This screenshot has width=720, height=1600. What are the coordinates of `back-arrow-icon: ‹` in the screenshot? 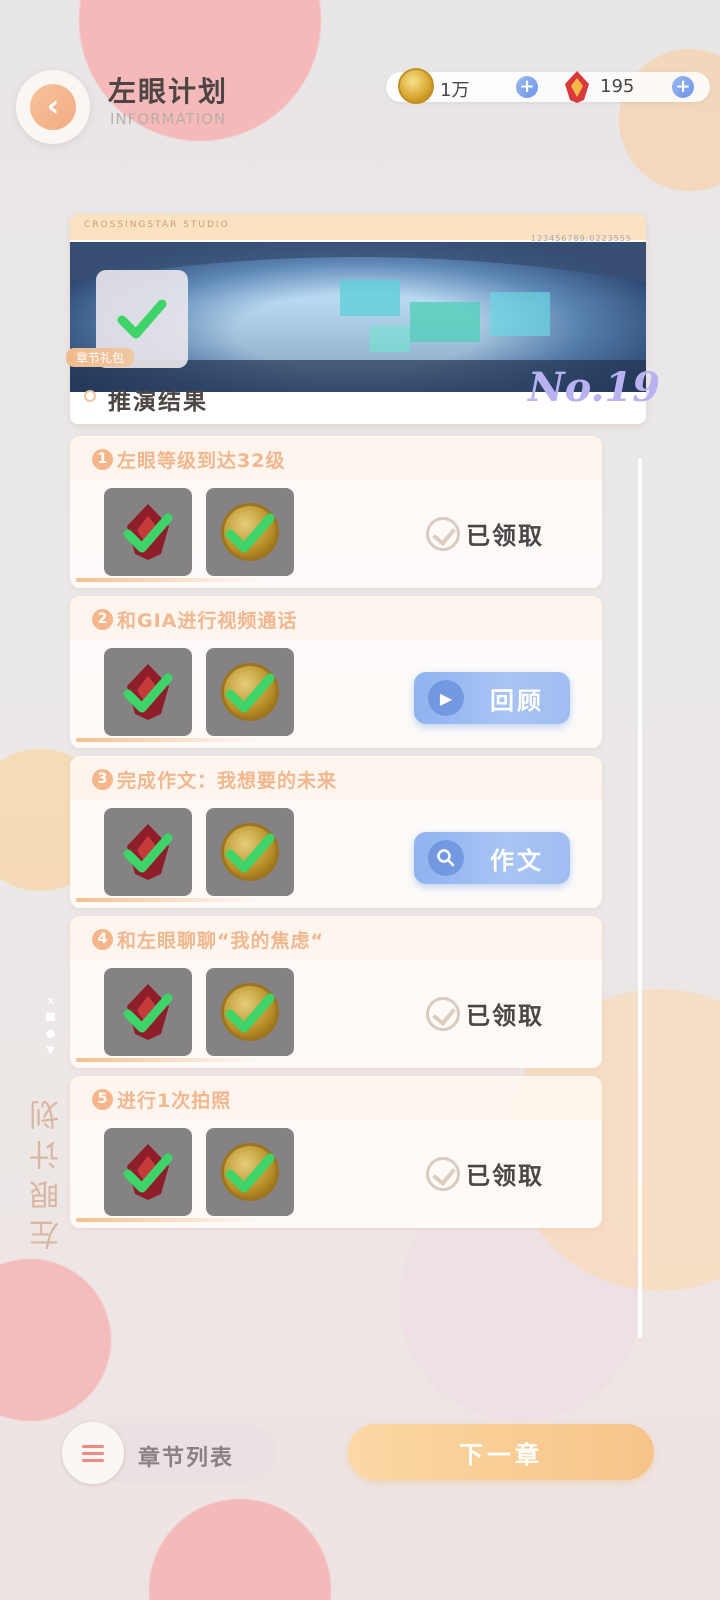 It's located at (53, 107).